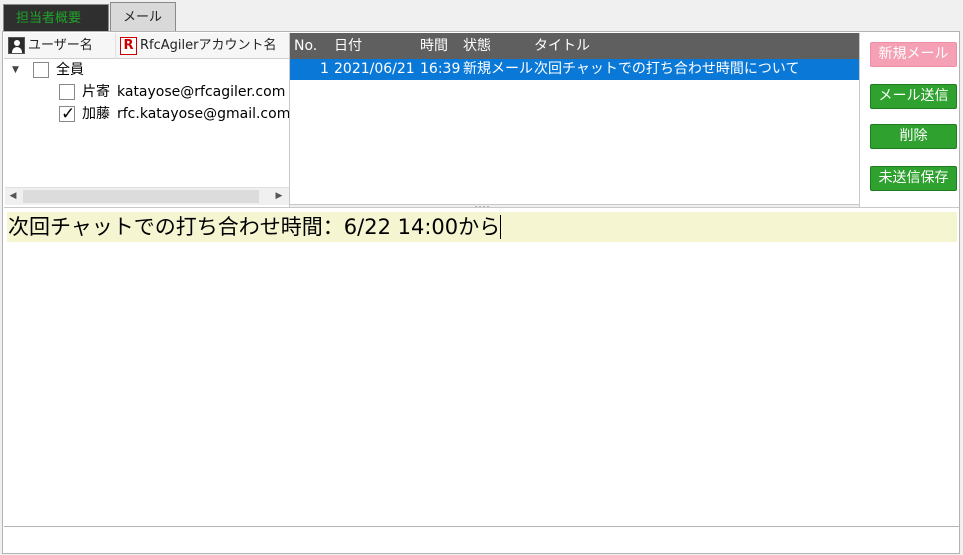  What do you see at coordinates (41, 70) in the screenshot?
I see `group-all-checkbox` at bounding box center [41, 70].